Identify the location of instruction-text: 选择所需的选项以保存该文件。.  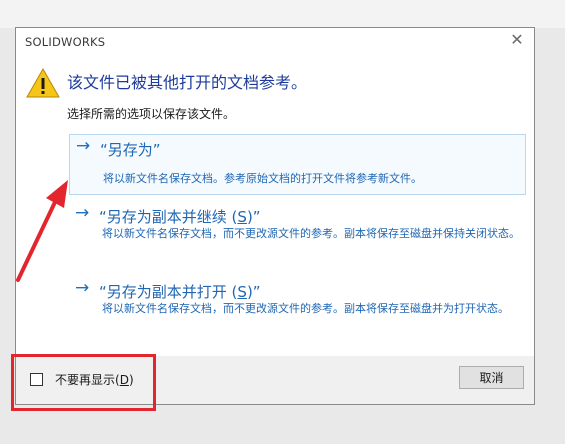
(151, 114).